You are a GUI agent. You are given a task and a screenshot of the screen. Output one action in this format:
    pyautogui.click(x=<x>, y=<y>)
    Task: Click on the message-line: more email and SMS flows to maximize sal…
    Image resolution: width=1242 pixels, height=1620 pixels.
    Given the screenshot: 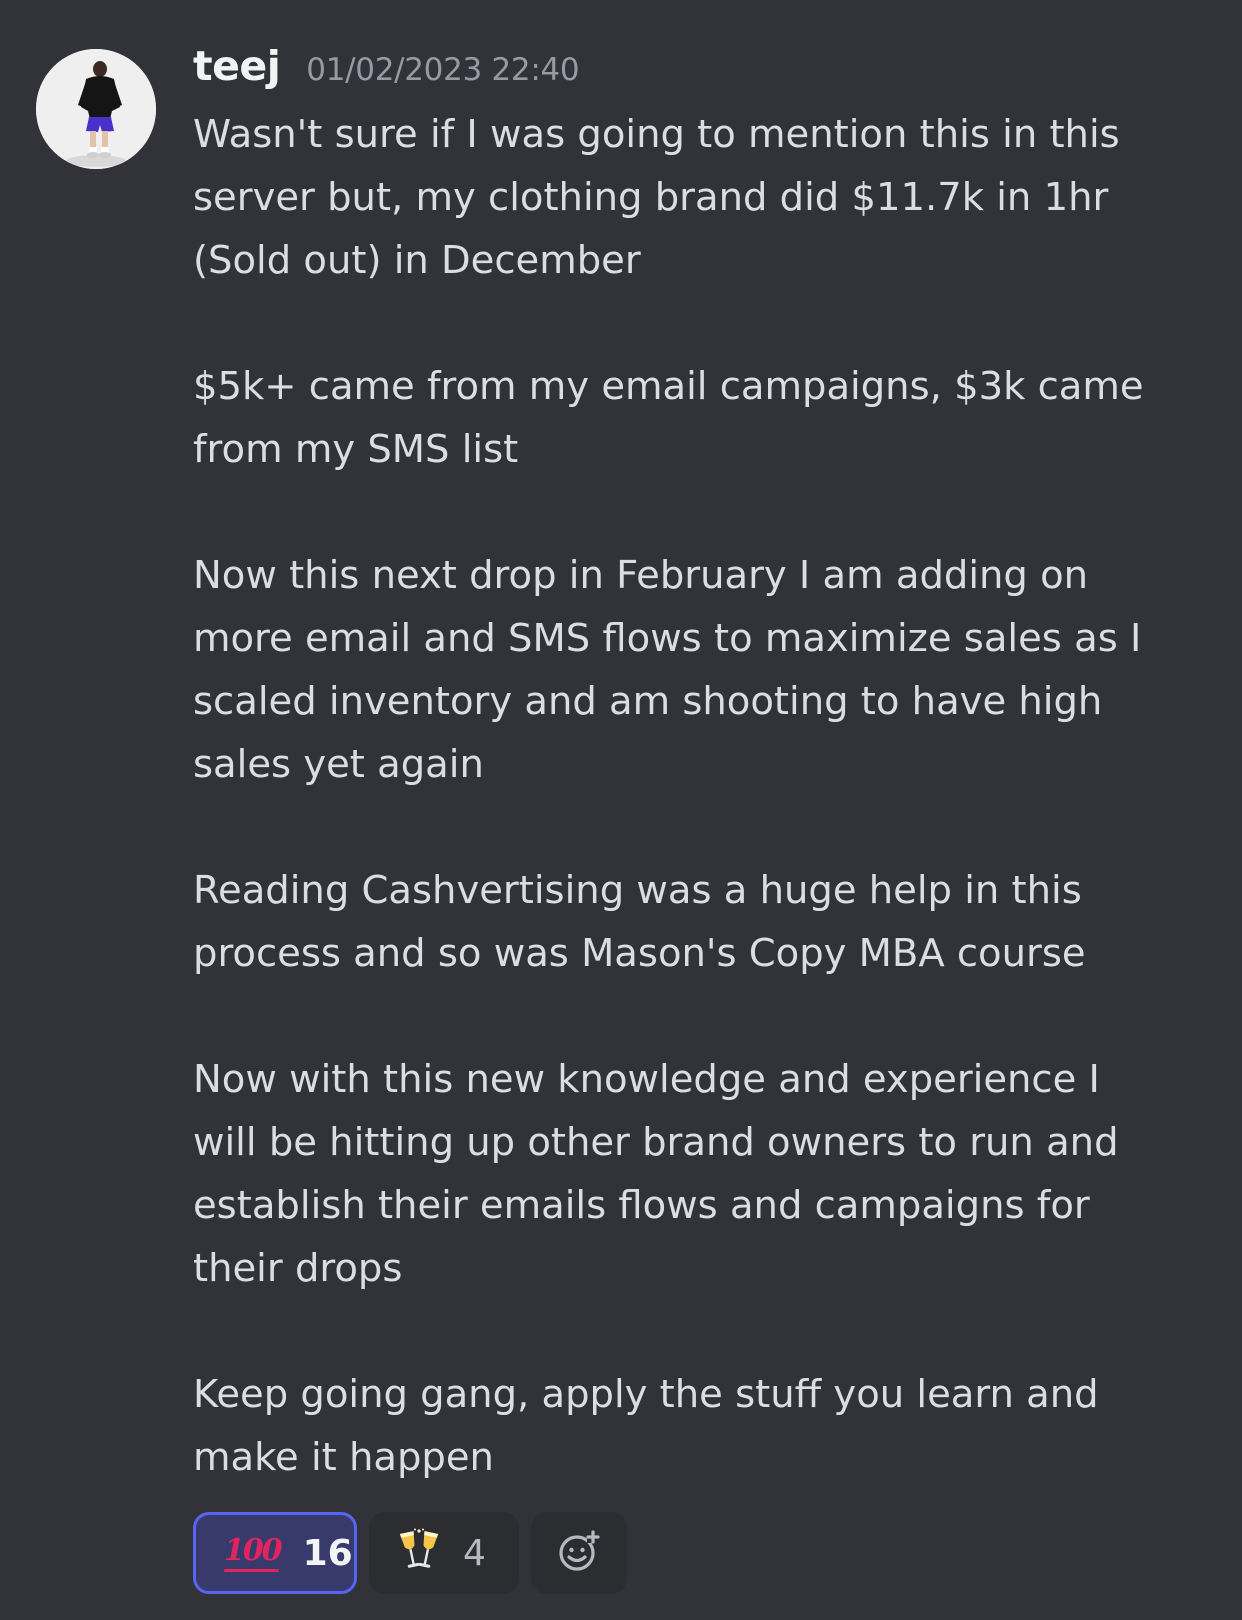 What is the action you would take?
    pyautogui.click(x=667, y=638)
    